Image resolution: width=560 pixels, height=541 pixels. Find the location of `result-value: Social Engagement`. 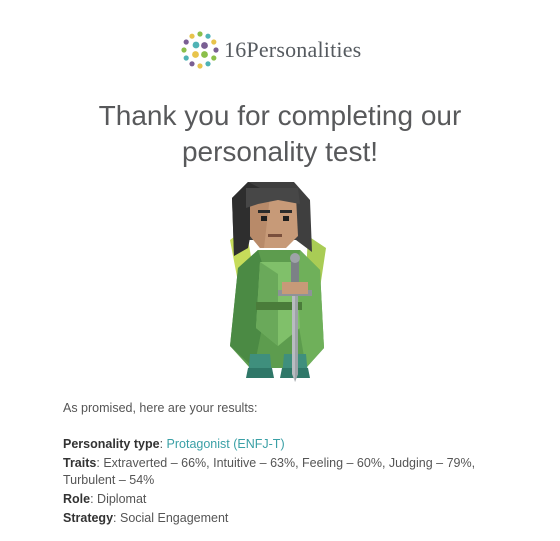

result-value: Social Engagement is located at coordinates (174, 518).